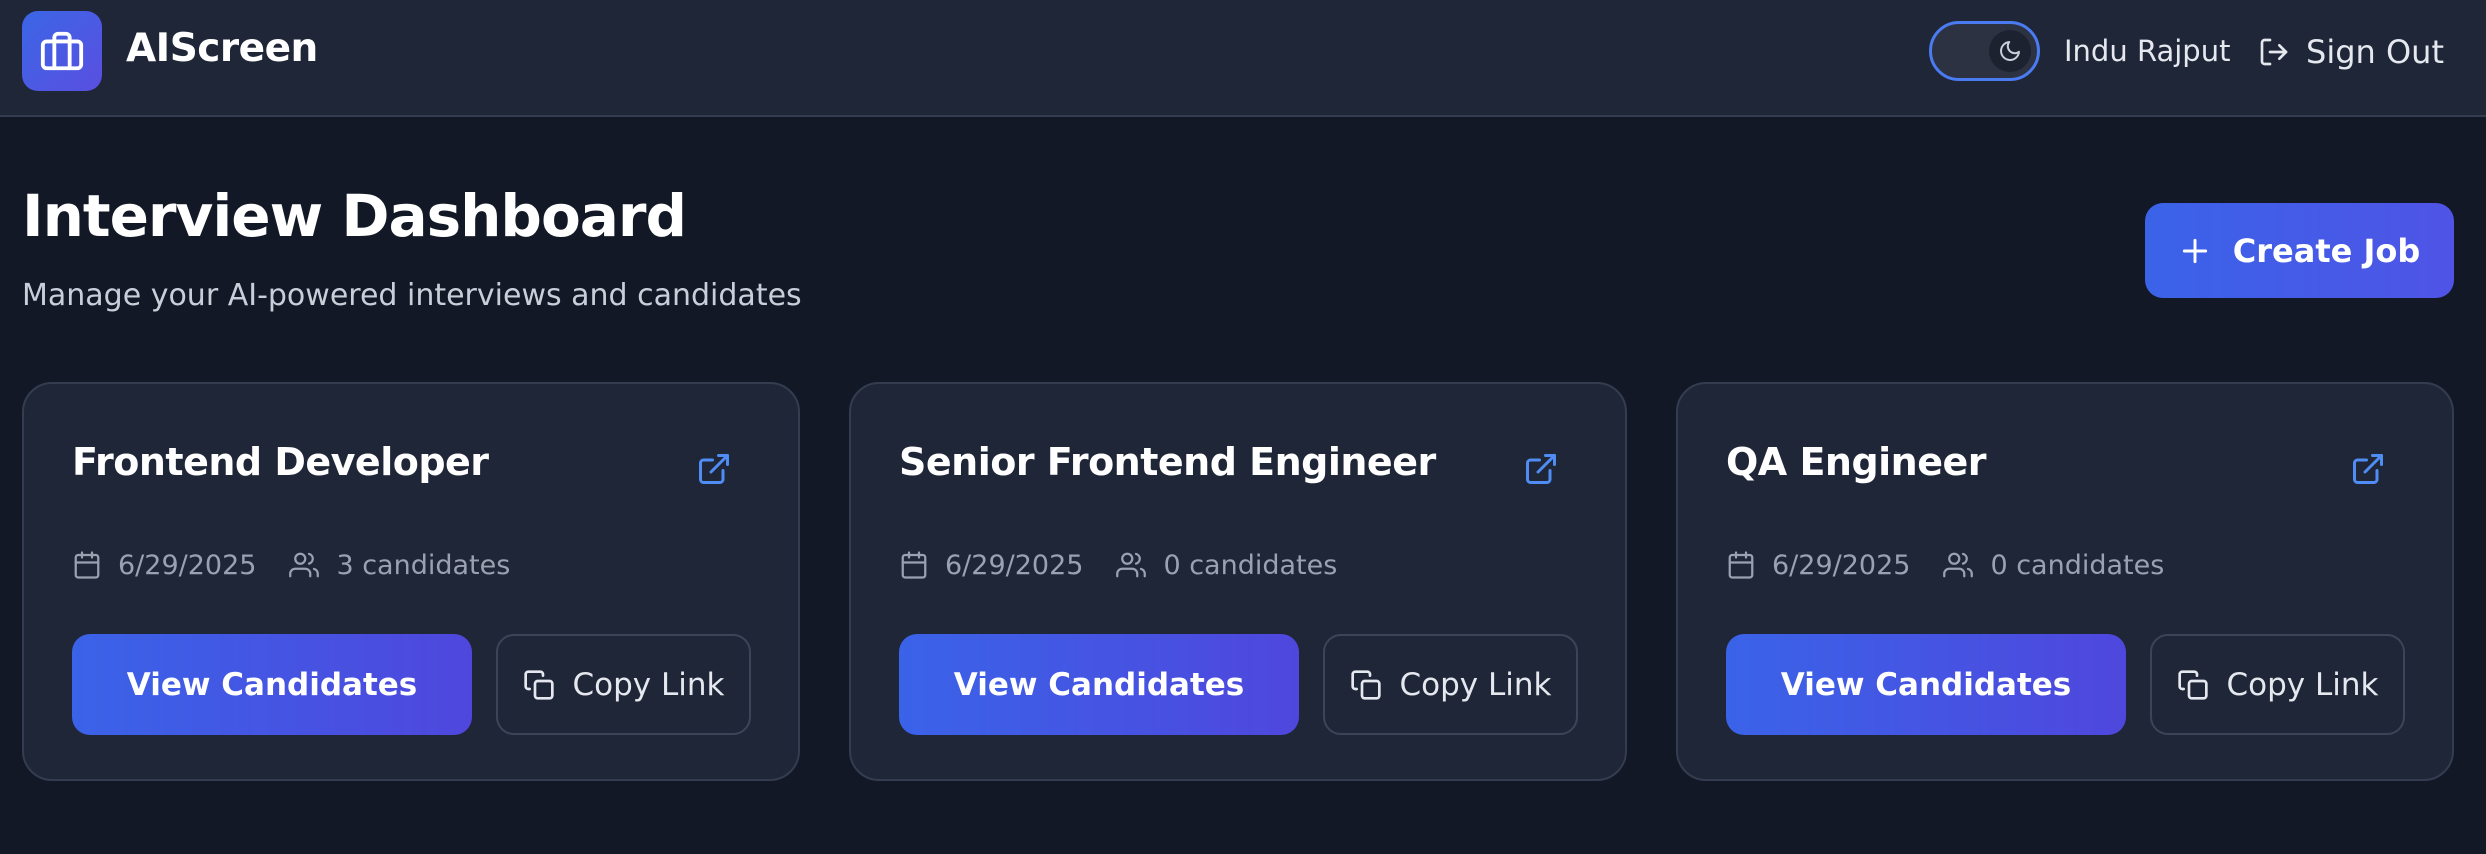 The width and height of the screenshot is (2486, 854). I want to click on sign-out-label: Sign Out, so click(2375, 52).